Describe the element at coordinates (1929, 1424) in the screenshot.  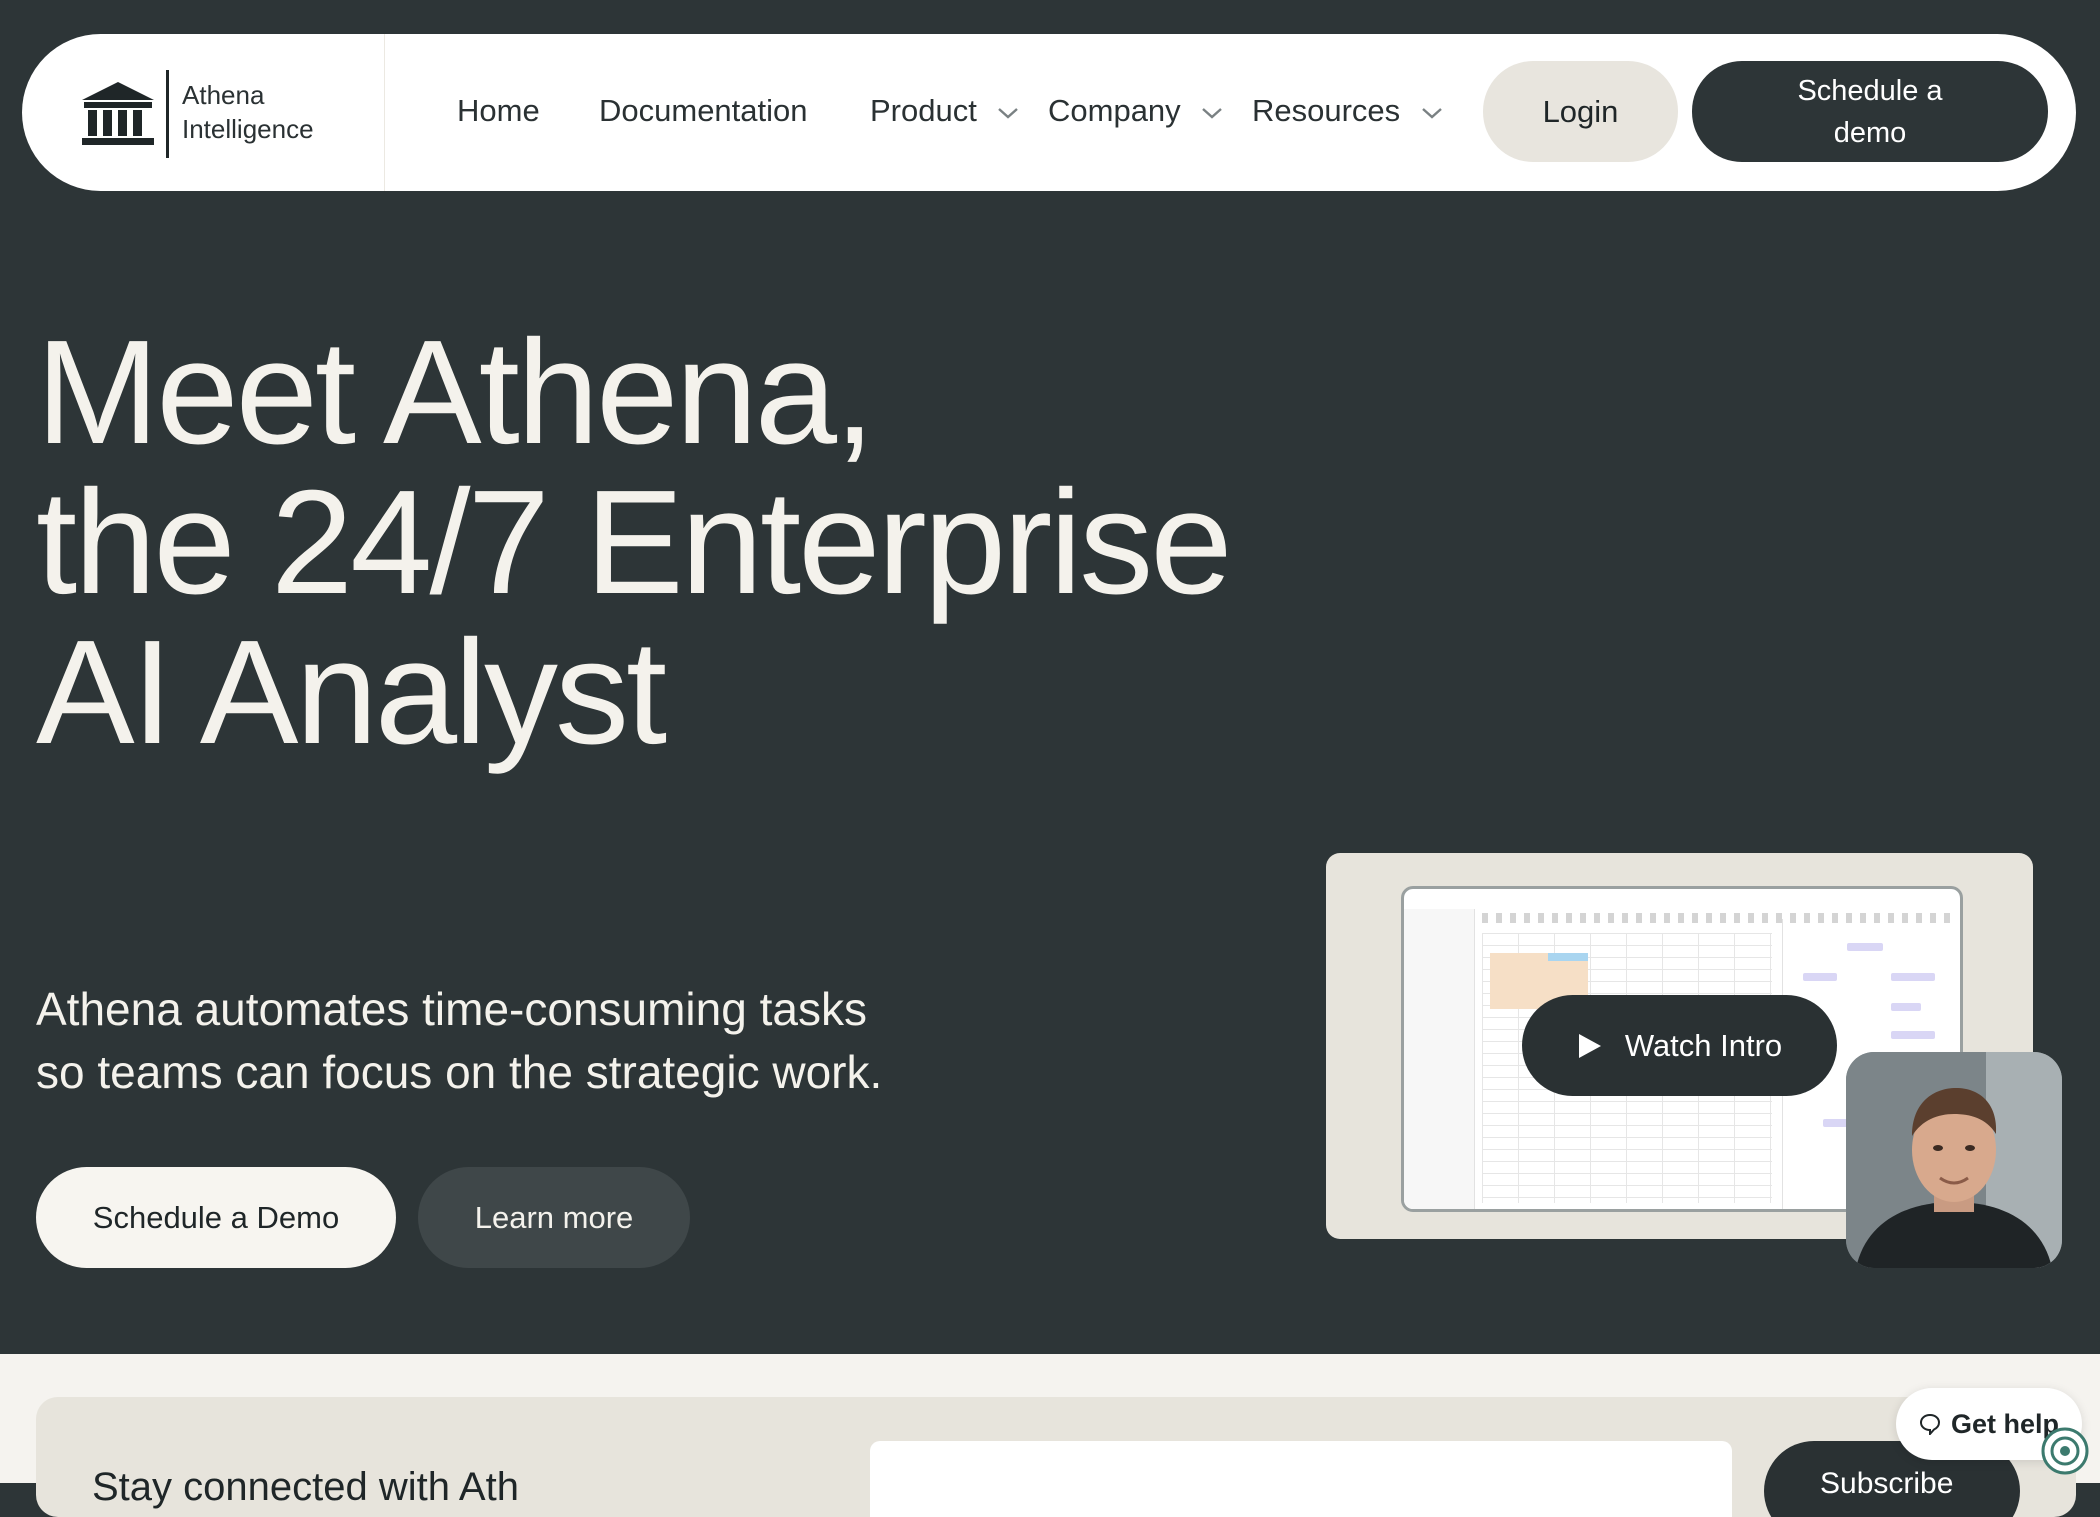
I see `chat-bubble-icon` at that location.